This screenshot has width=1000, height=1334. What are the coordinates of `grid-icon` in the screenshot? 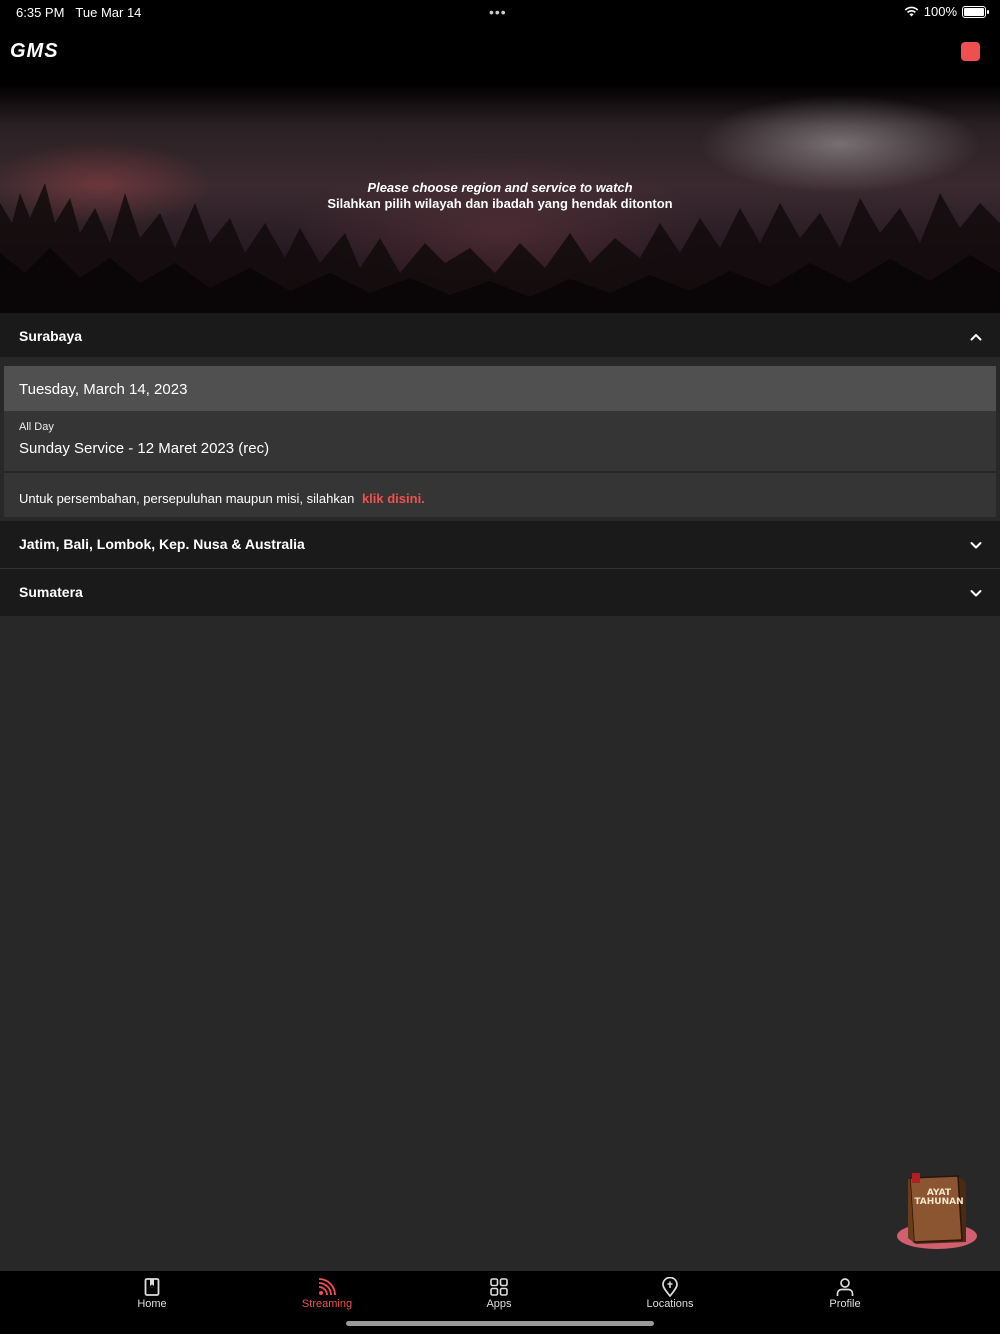 It's located at (499, 1287).